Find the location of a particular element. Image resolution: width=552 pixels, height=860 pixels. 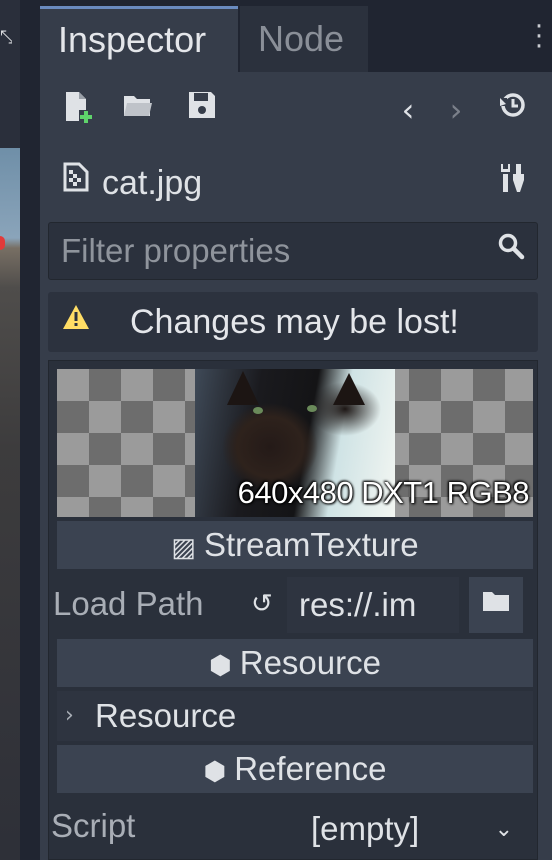

tools-icon-svg is located at coordinates (512, 178).